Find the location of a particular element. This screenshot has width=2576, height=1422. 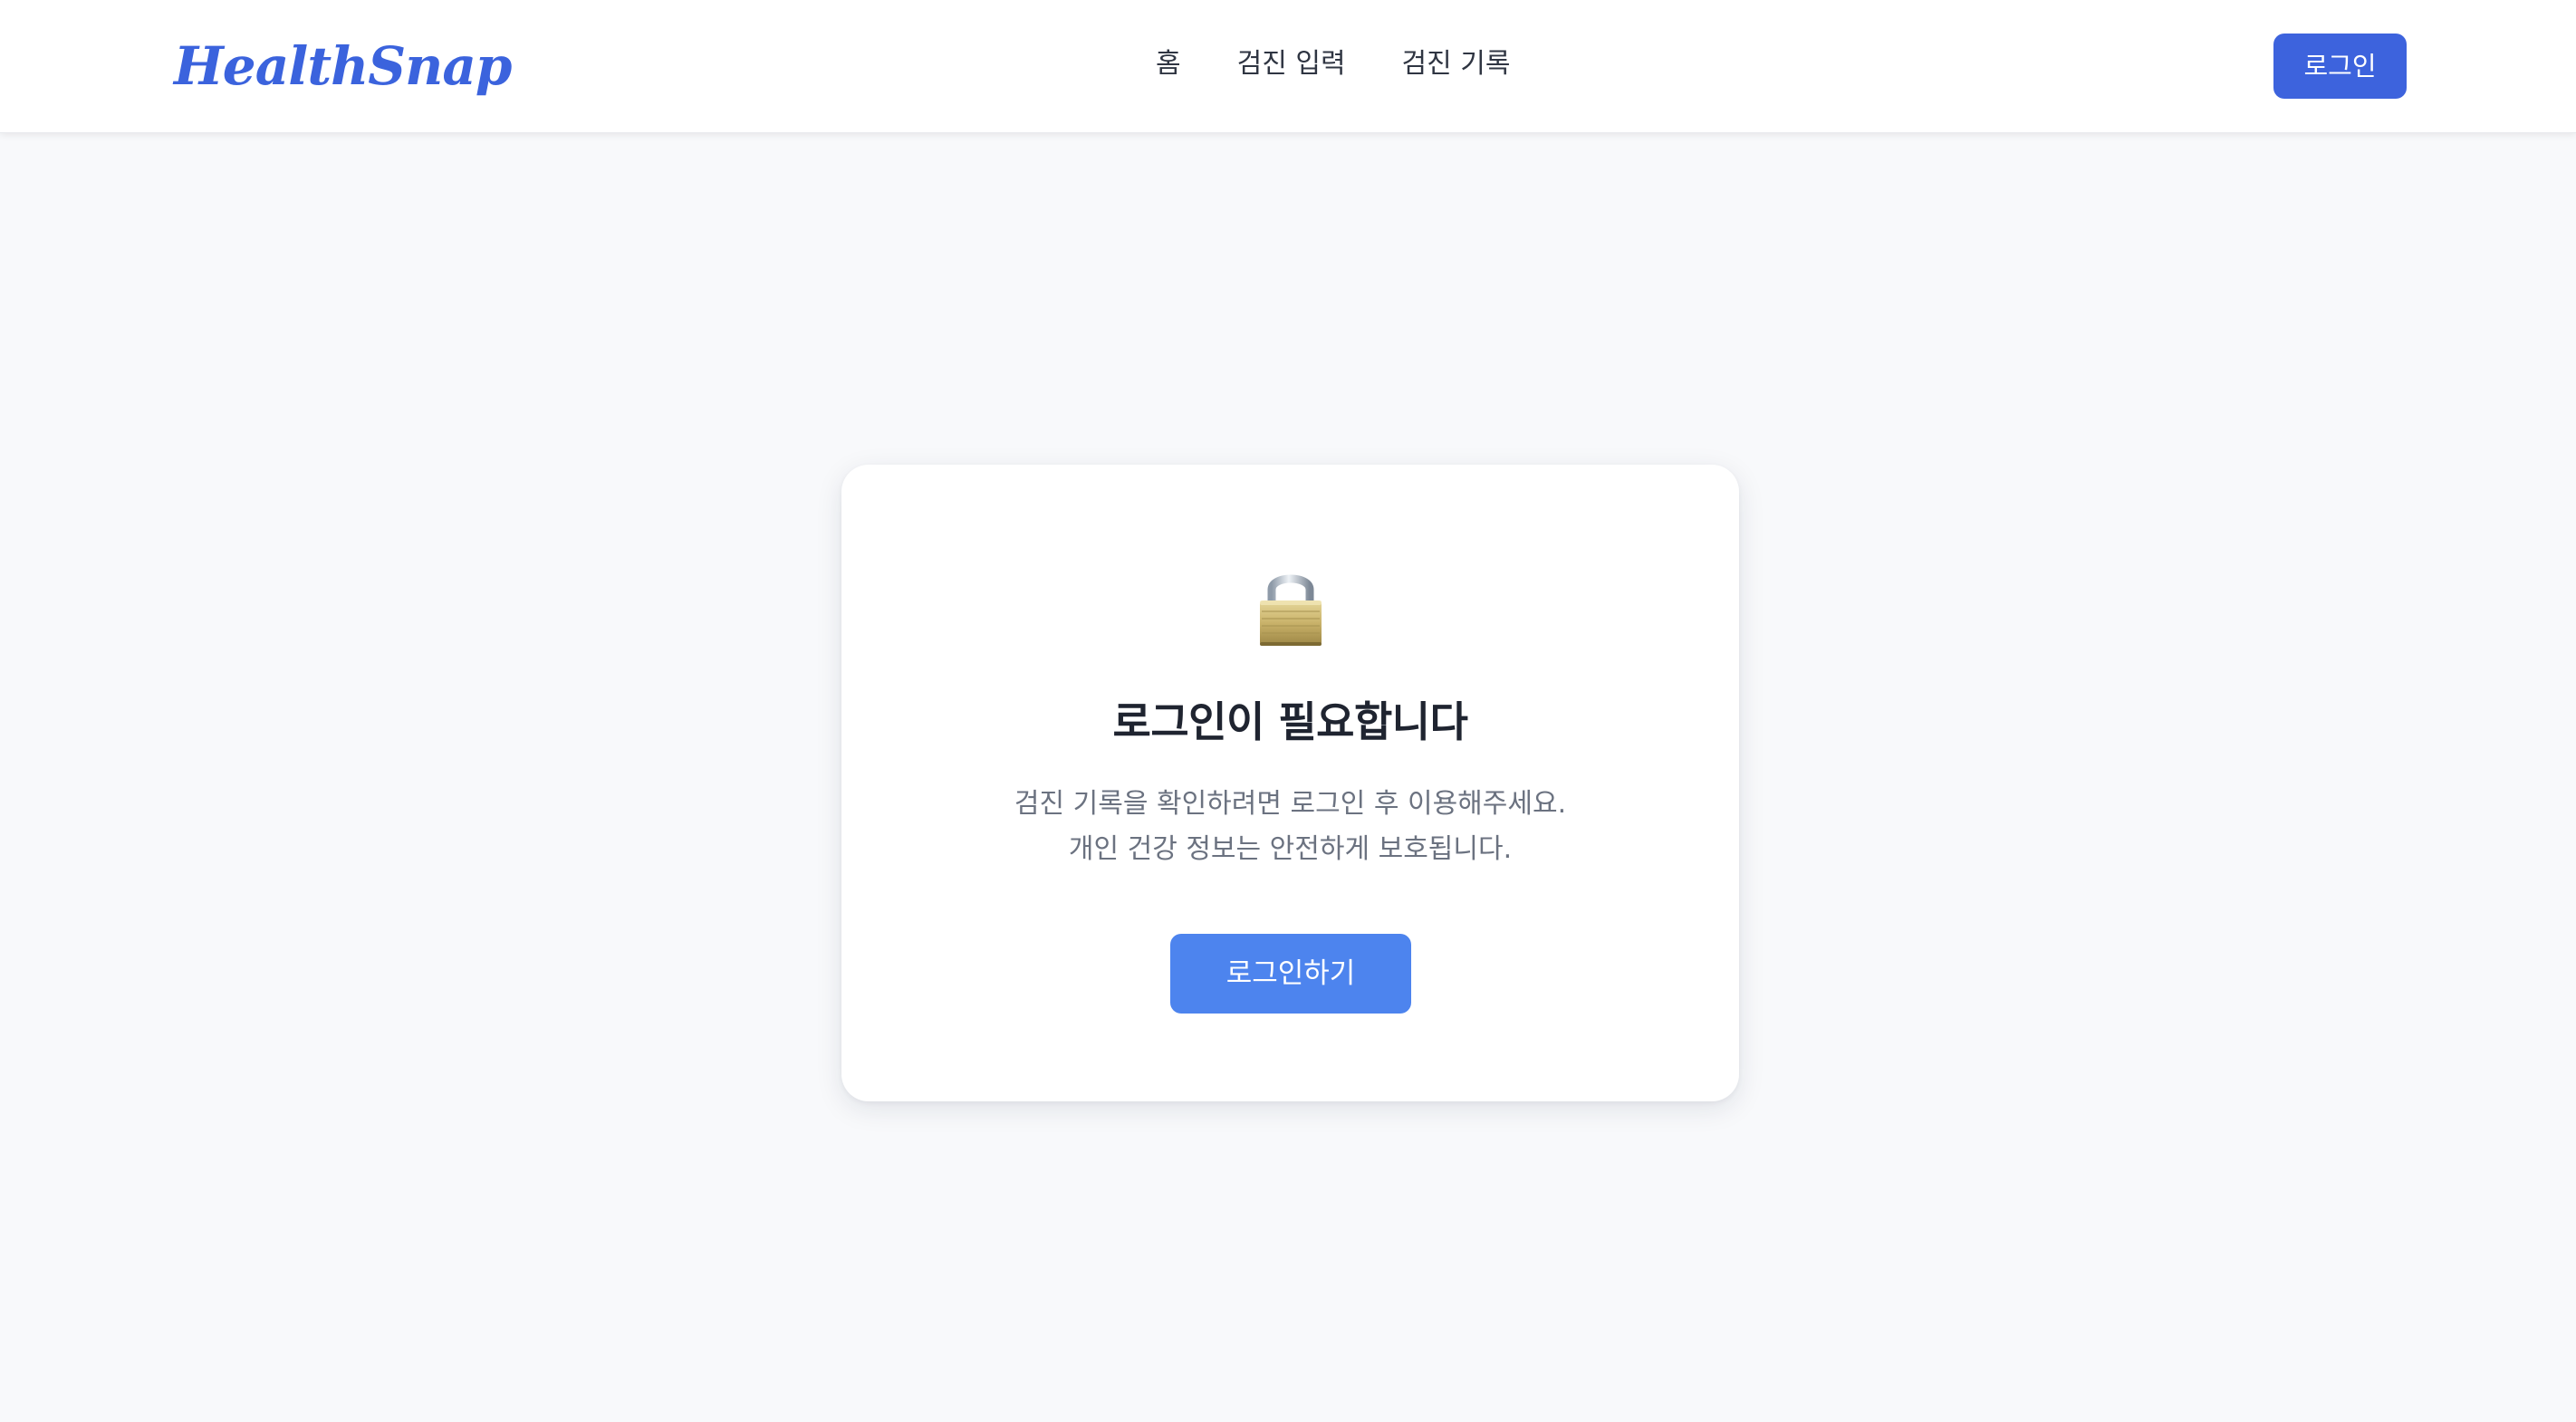

top-navigation-bar: HealthSnap 홈 검진 입력 검진 기록 로그인 is located at coordinates (1288, 66).